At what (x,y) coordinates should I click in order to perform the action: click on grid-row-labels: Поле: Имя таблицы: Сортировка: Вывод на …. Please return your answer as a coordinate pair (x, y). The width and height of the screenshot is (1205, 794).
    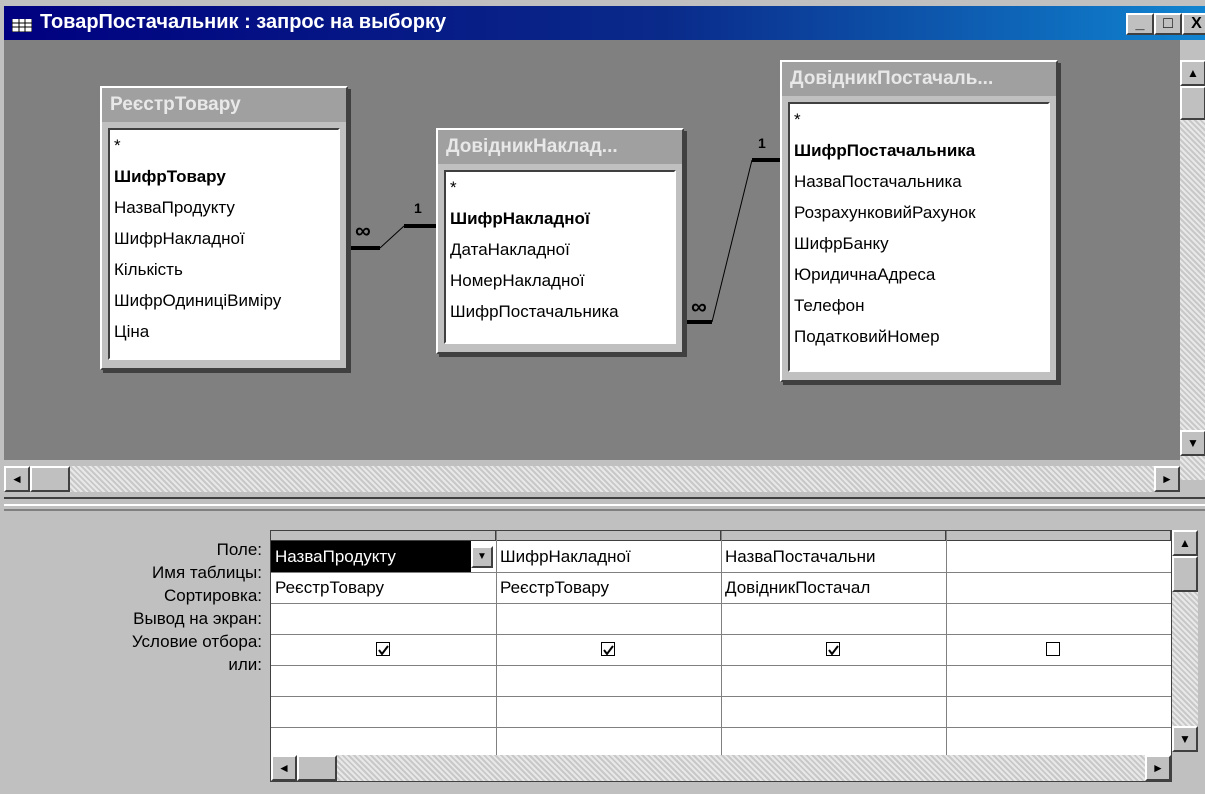
    Looking at the image, I should click on (131, 607).